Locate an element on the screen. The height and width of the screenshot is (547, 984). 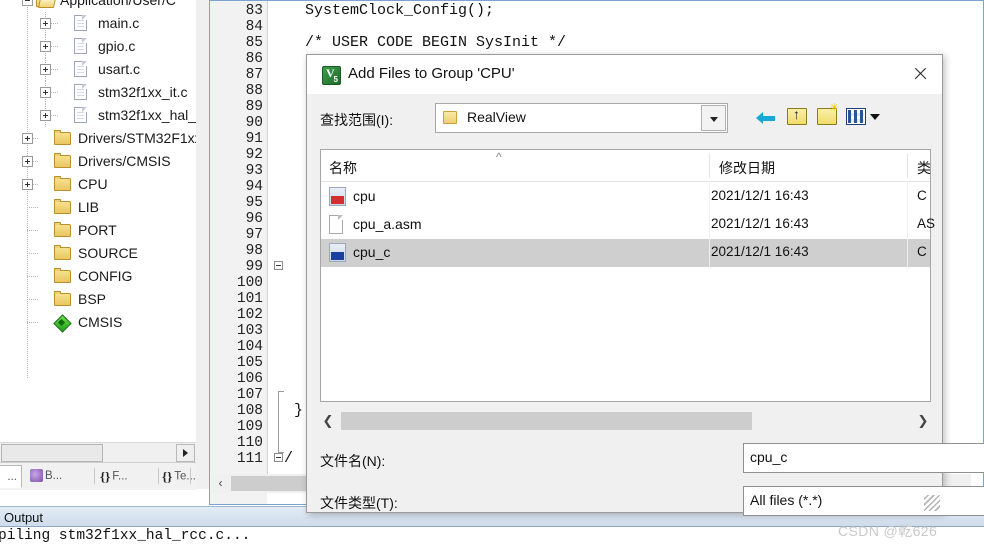
file-name-input: cpu_c is located at coordinates (863, 458).